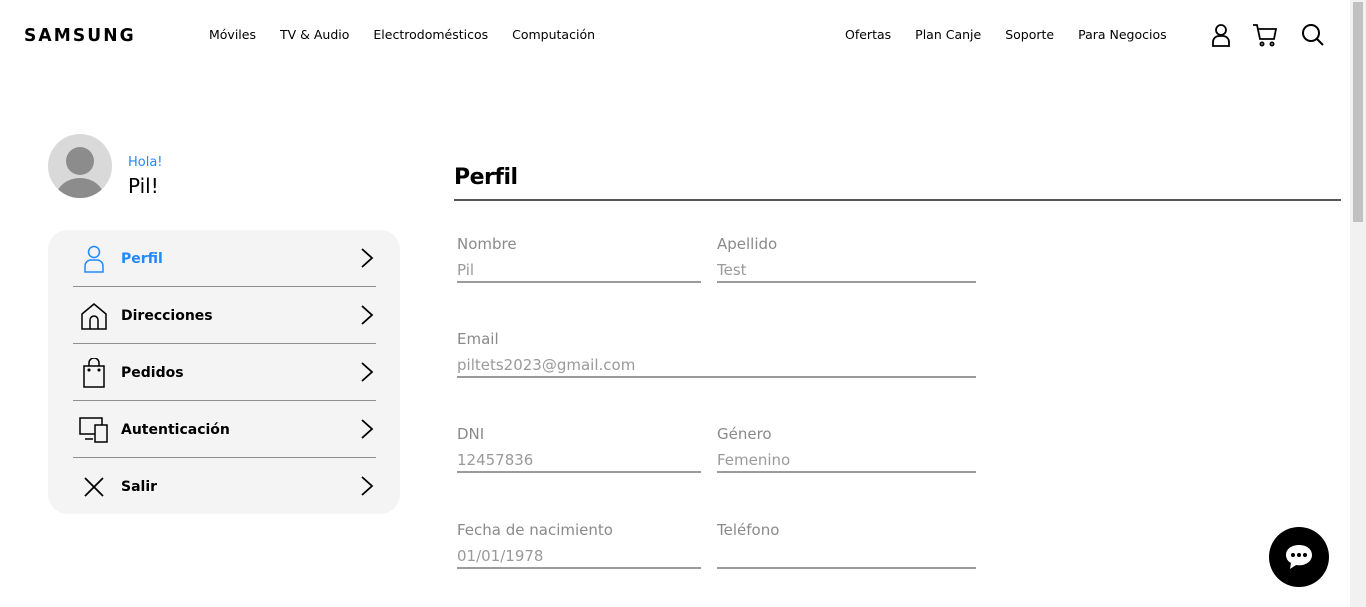 The width and height of the screenshot is (1366, 607). I want to click on nav-ofertas: Ofertas, so click(868, 34).